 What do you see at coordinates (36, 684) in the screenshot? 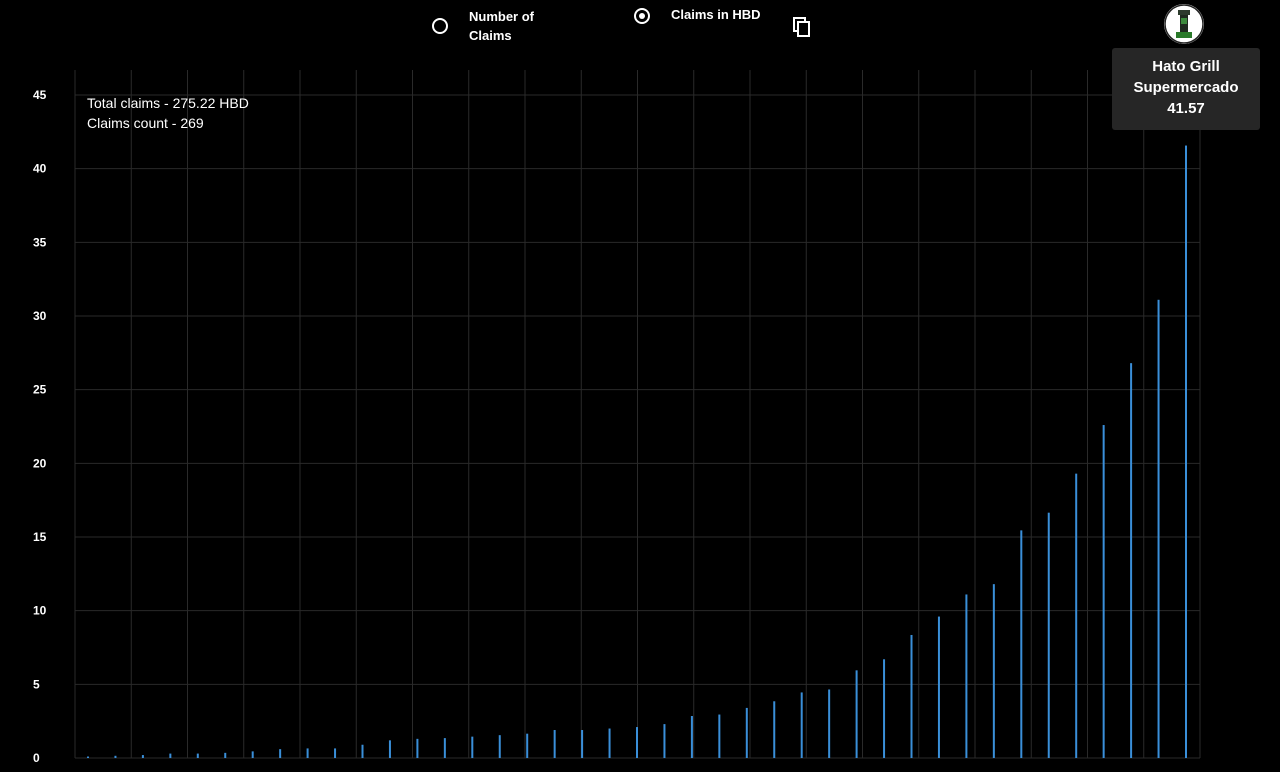
I see `y-tick-label: 5` at bounding box center [36, 684].